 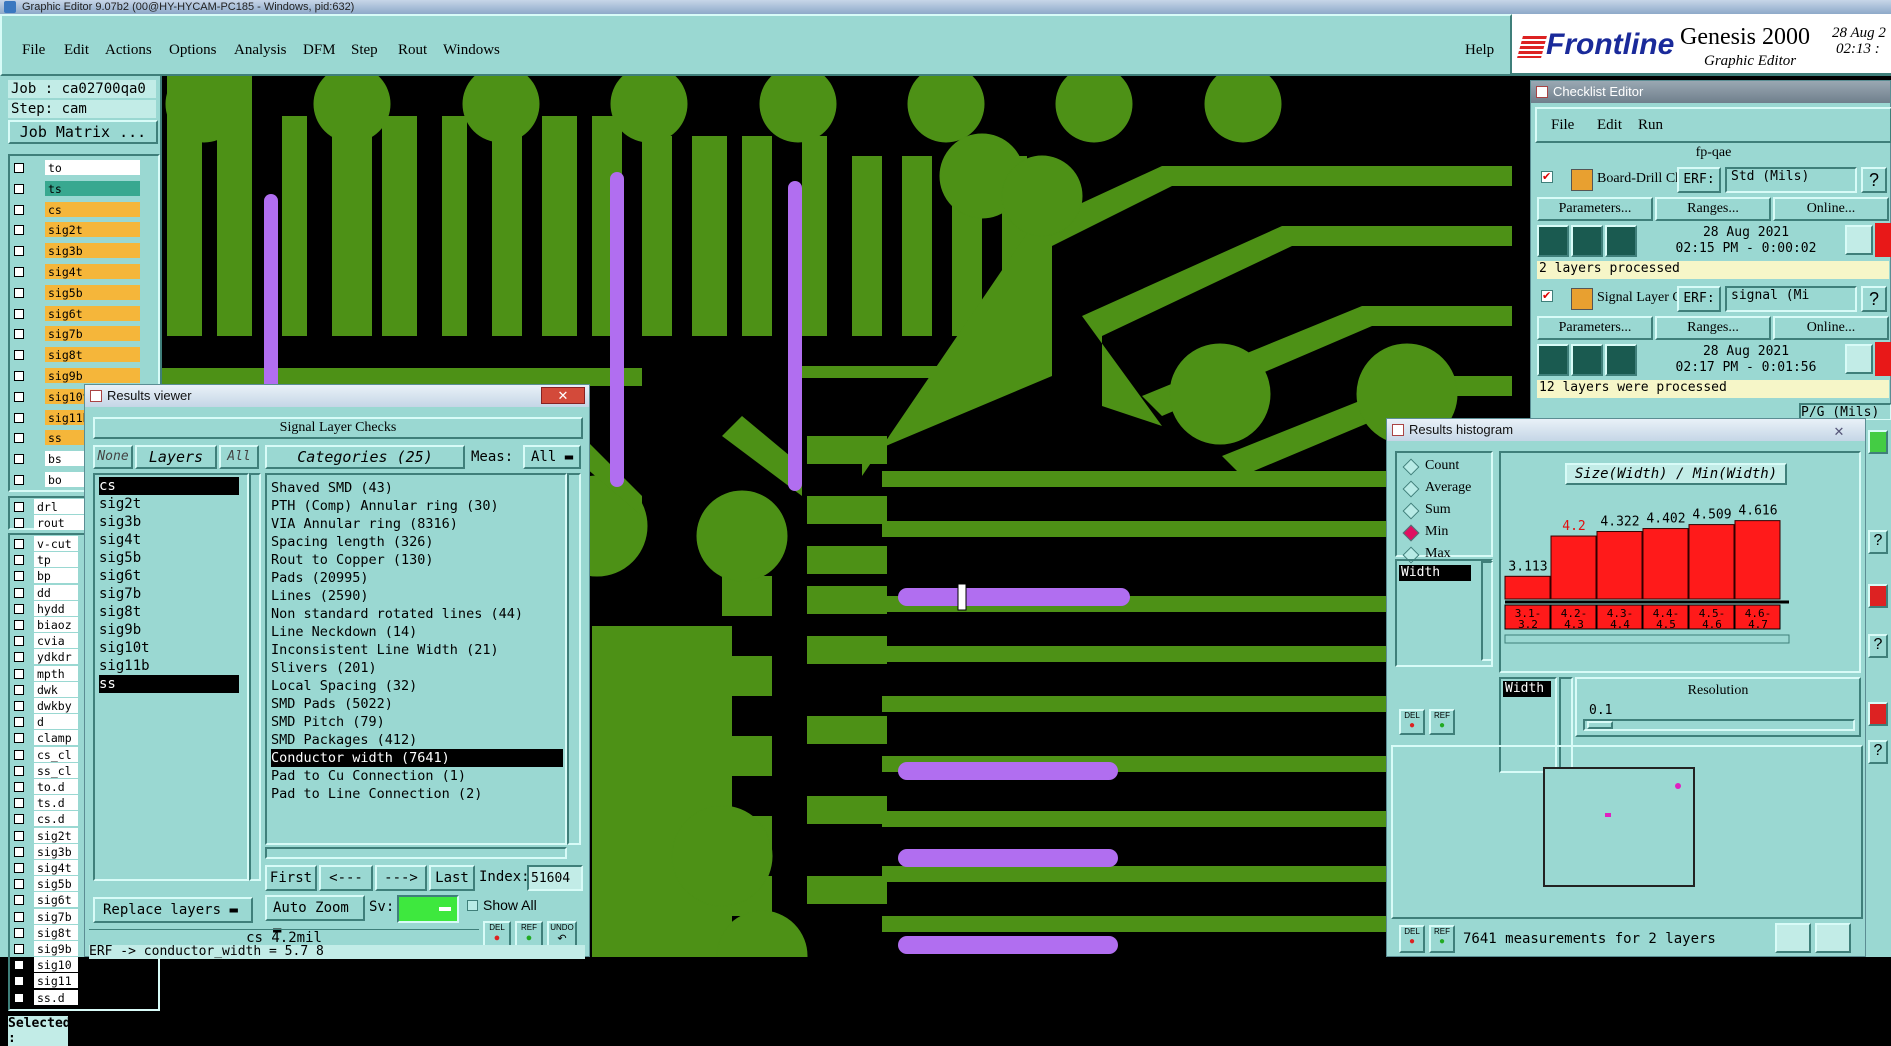 What do you see at coordinates (70, 981) in the screenshot?
I see `layer-row: sig11` at bounding box center [70, 981].